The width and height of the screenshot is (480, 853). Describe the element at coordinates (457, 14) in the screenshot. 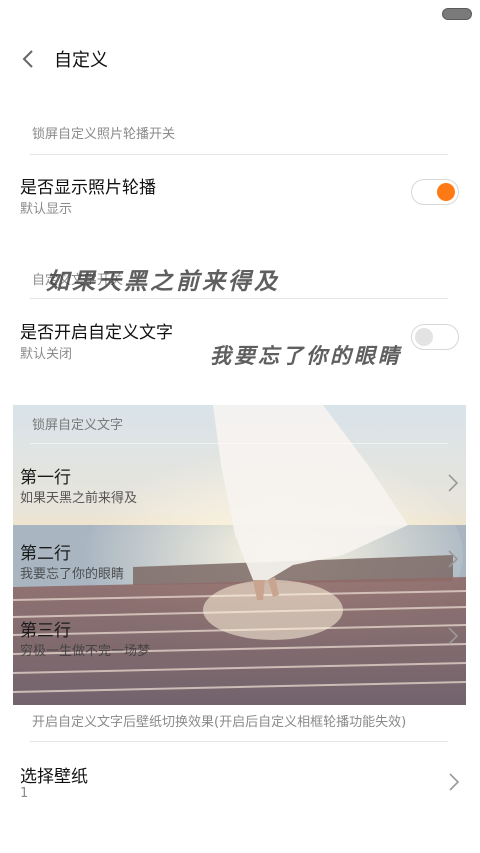

I see `battery-icon` at that location.